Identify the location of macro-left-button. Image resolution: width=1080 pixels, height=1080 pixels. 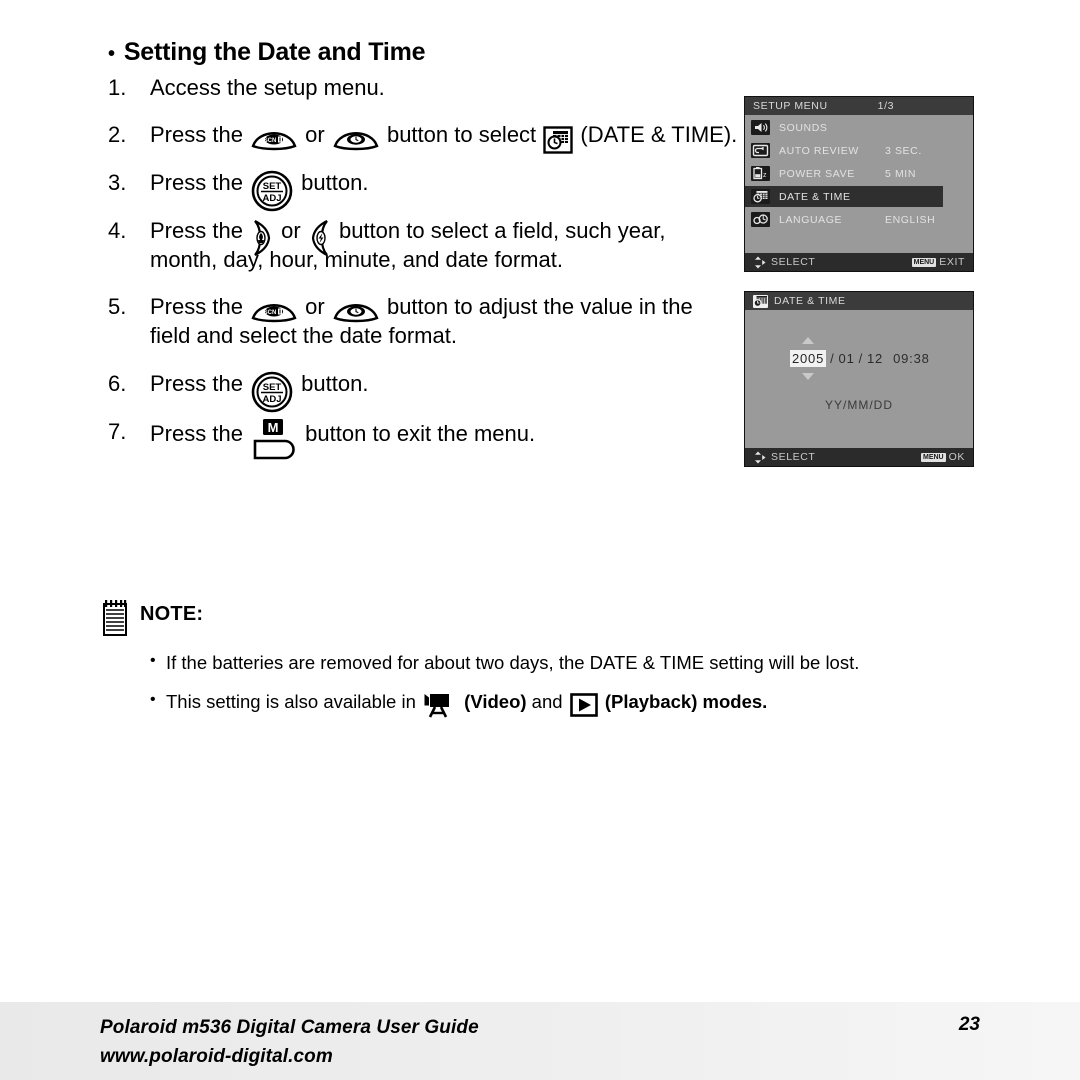
(262, 238).